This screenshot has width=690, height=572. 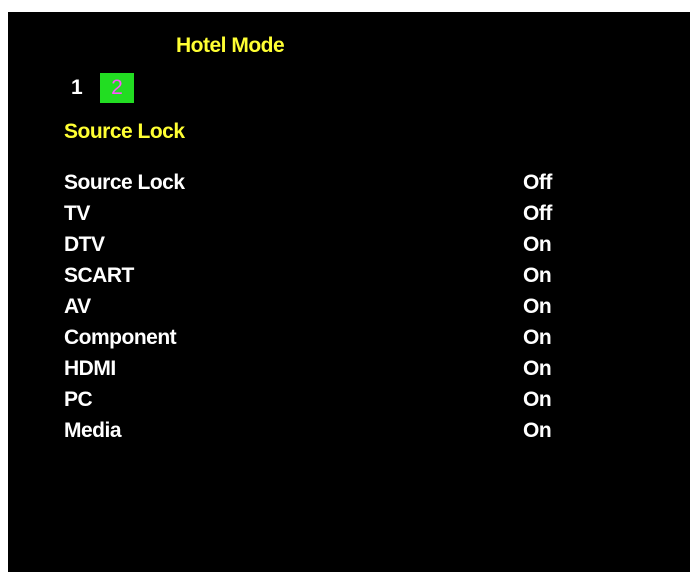 I want to click on item-label: AV, so click(x=77, y=306).